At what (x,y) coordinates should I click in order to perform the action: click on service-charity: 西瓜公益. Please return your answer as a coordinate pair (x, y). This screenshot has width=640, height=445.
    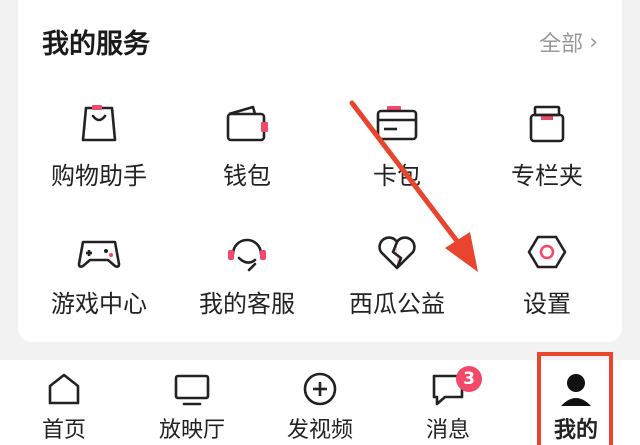
    Looking at the image, I should click on (397, 273).